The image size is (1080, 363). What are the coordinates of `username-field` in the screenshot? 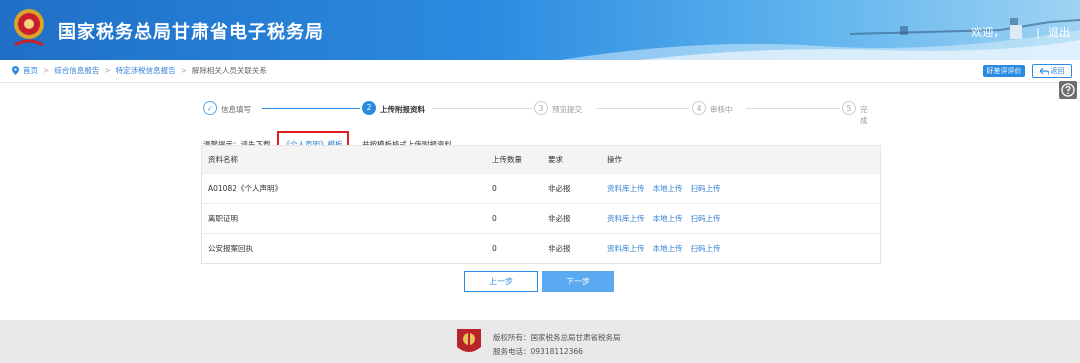 It's located at (1016, 32).